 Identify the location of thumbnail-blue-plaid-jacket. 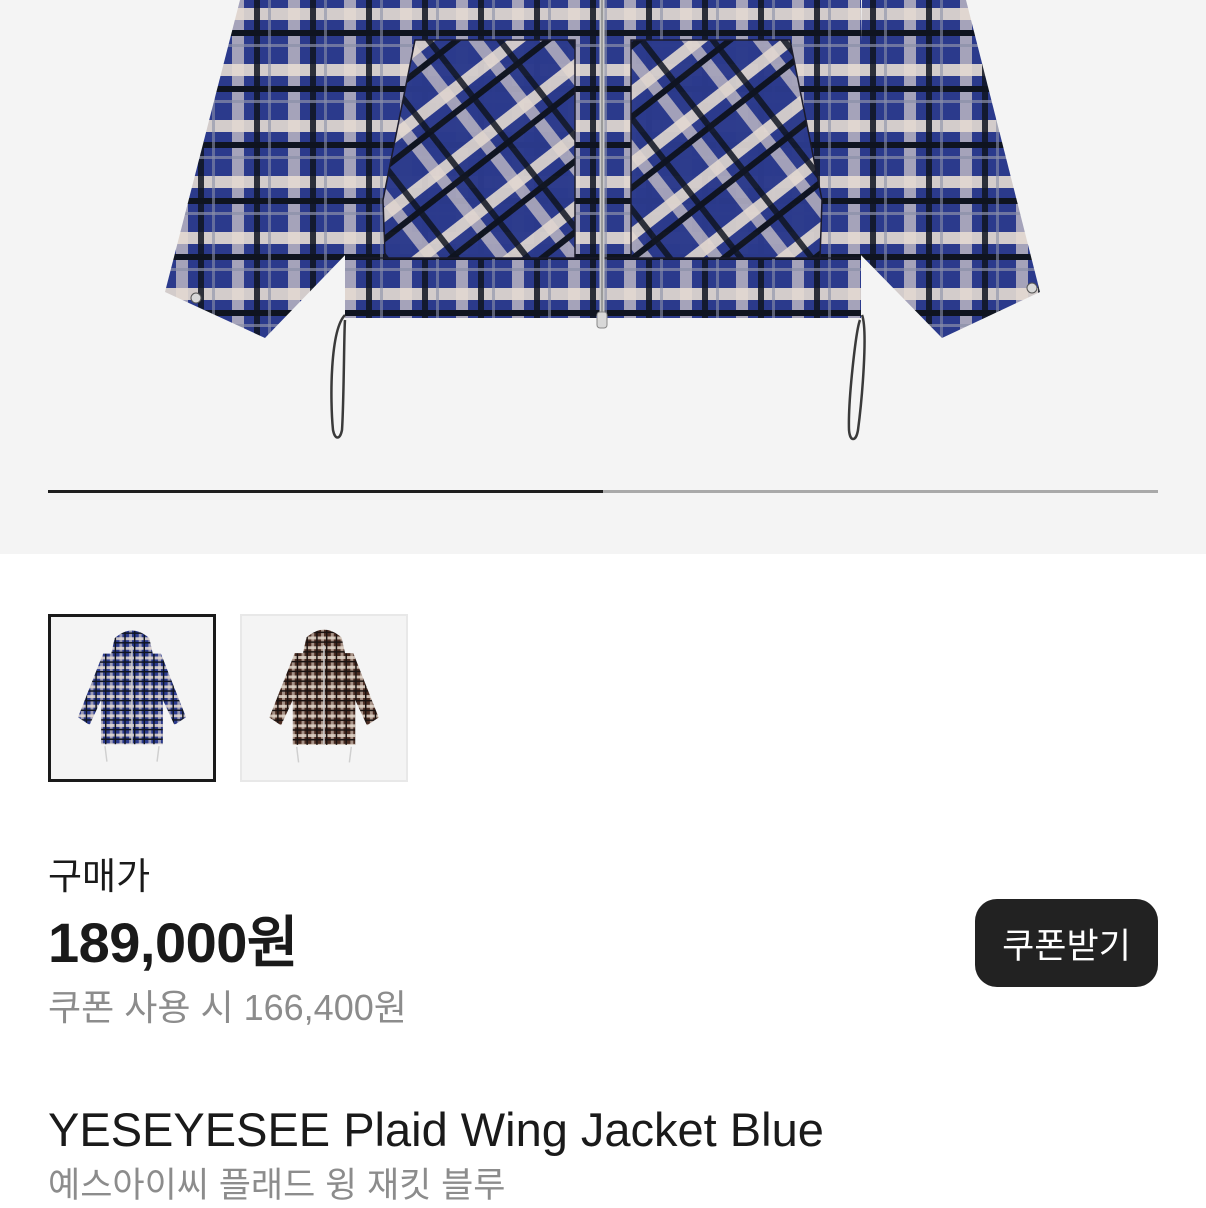
(132, 698).